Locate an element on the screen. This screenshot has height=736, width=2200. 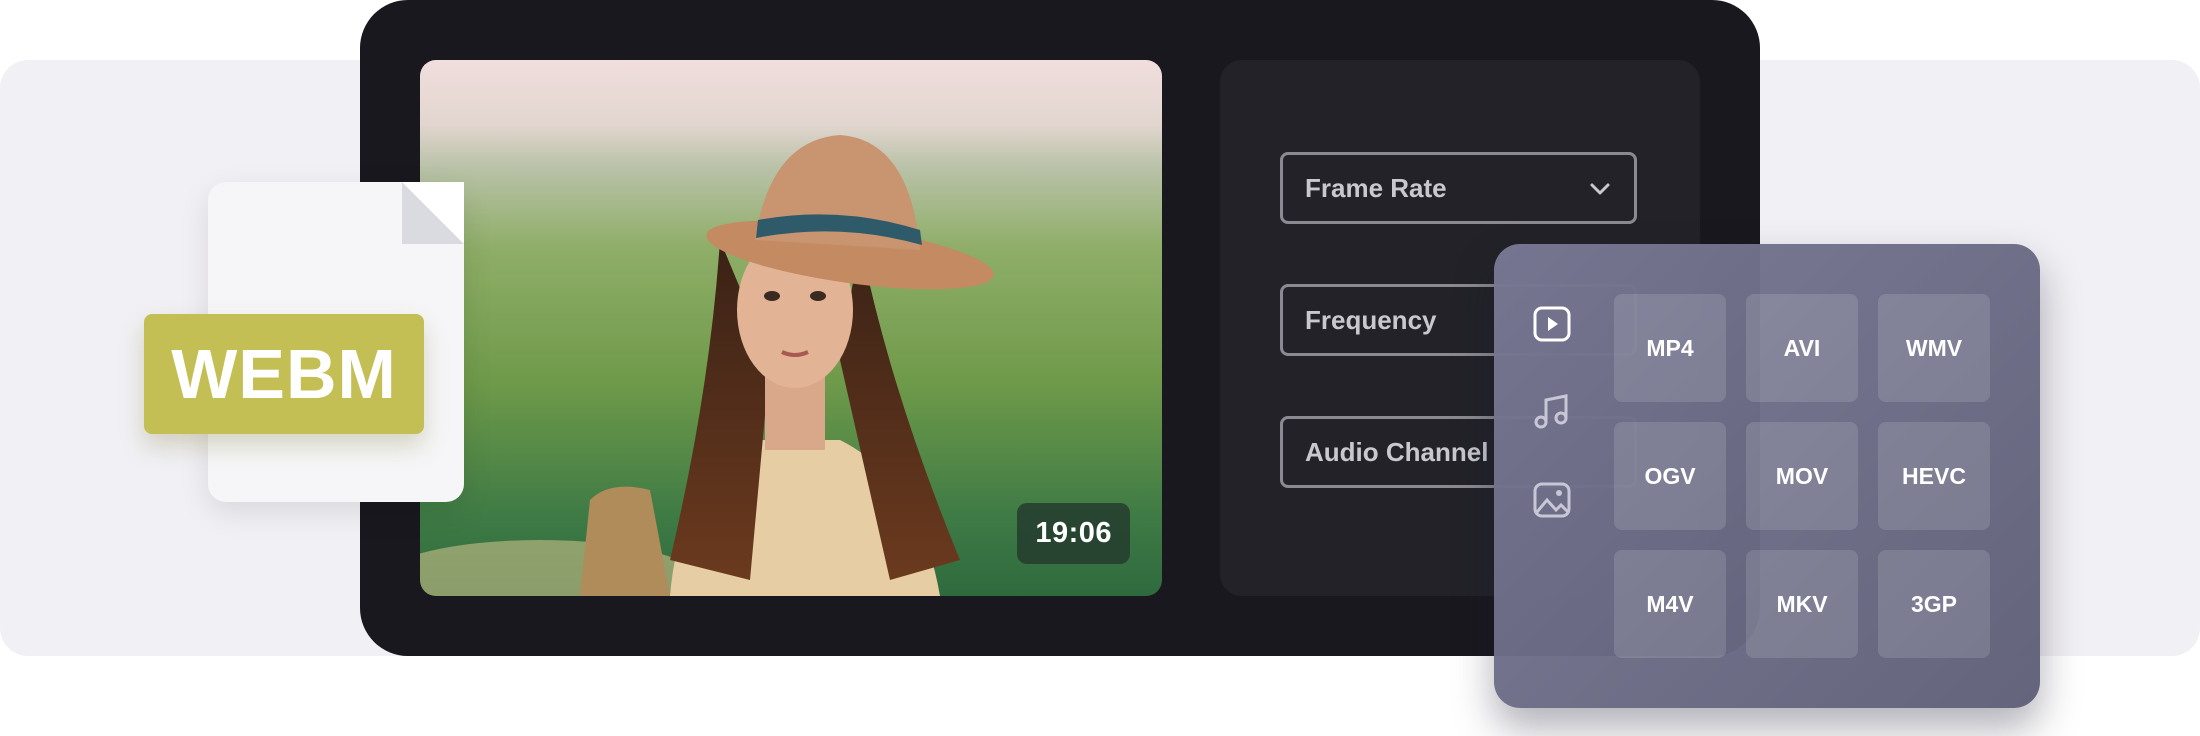
music-icon is located at coordinates (1552, 412).